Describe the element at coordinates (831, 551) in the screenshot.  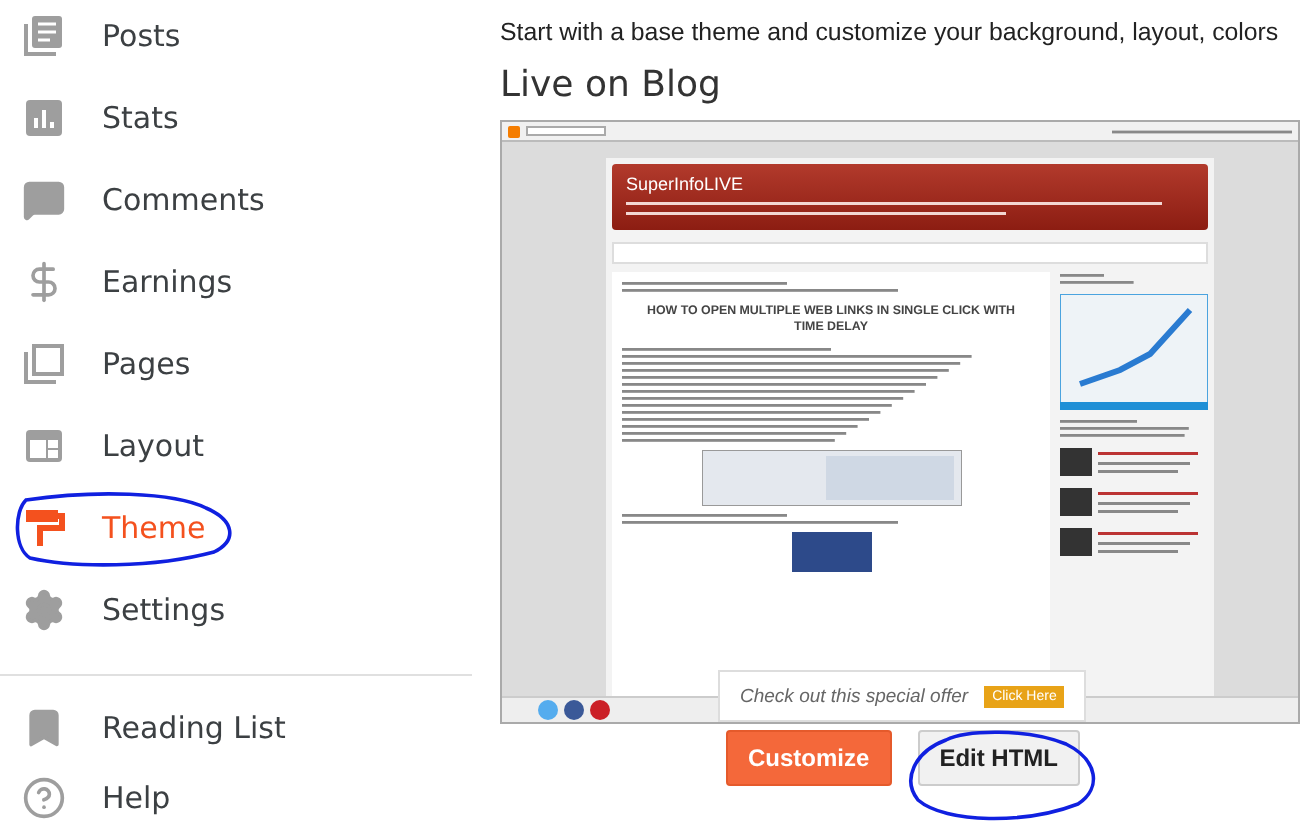
I see `photo-placeholder` at that location.